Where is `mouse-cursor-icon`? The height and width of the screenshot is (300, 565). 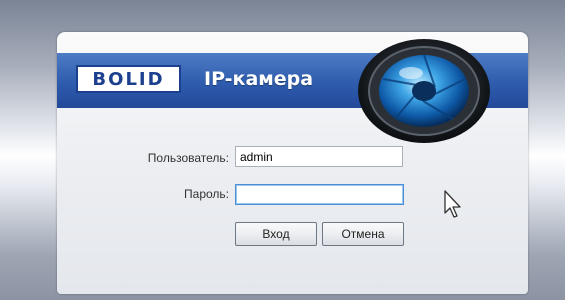
mouse-cursor-icon is located at coordinates (452, 204).